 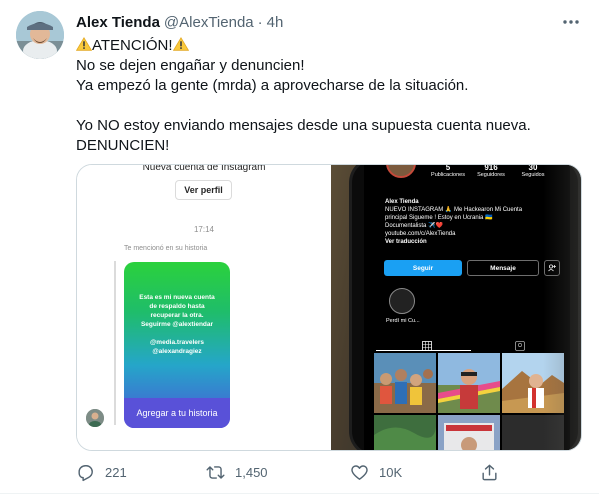 I want to click on dm-timestamp: 17:14, so click(x=204, y=229).